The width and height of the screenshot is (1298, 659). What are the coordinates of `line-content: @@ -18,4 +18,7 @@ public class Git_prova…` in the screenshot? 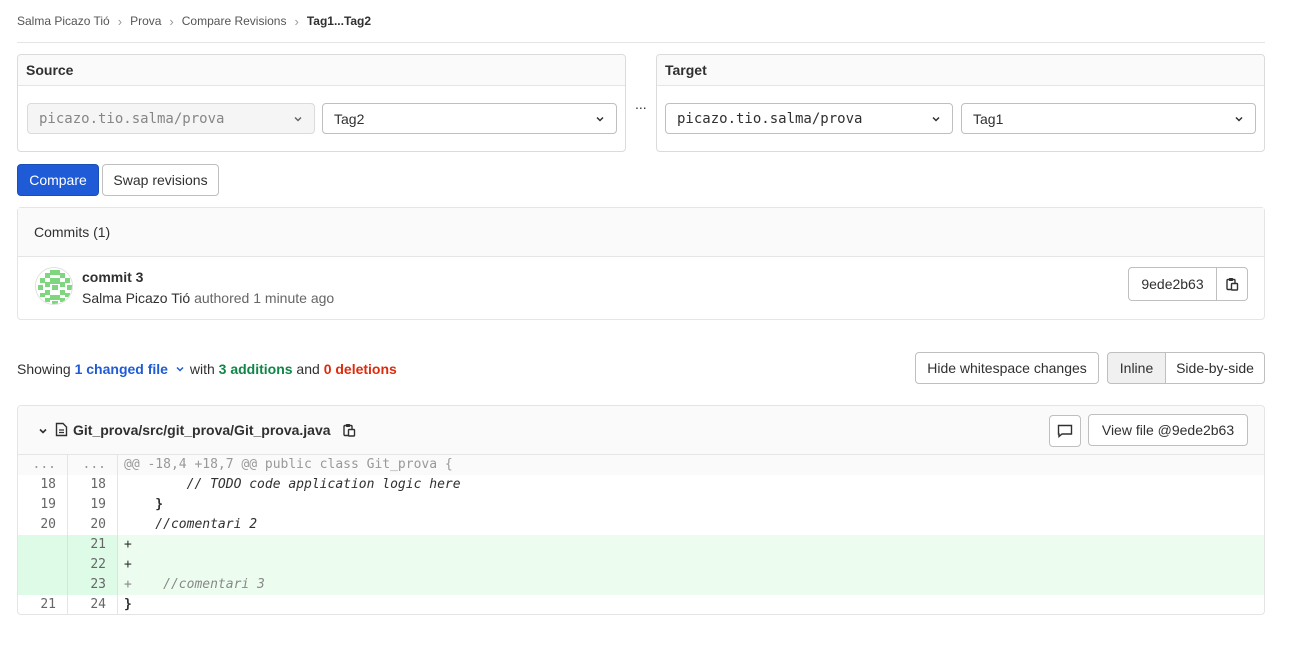 It's located at (288, 464).